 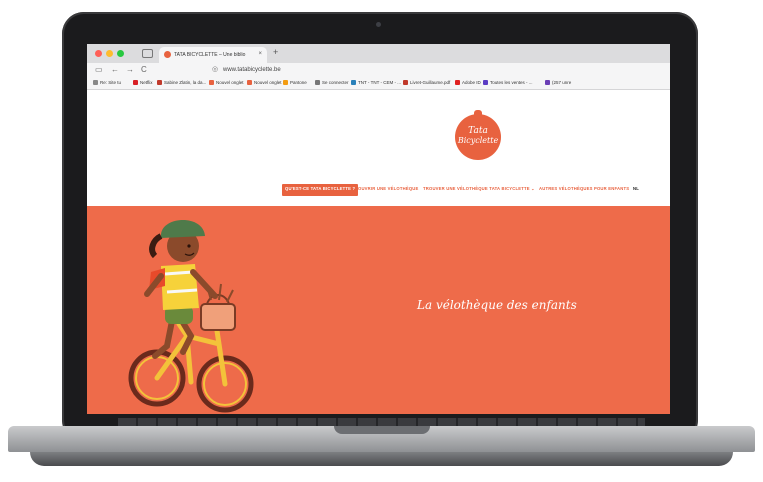 What do you see at coordinates (191, 316) in the screenshot?
I see `child-on-bicycle-illustration` at bounding box center [191, 316].